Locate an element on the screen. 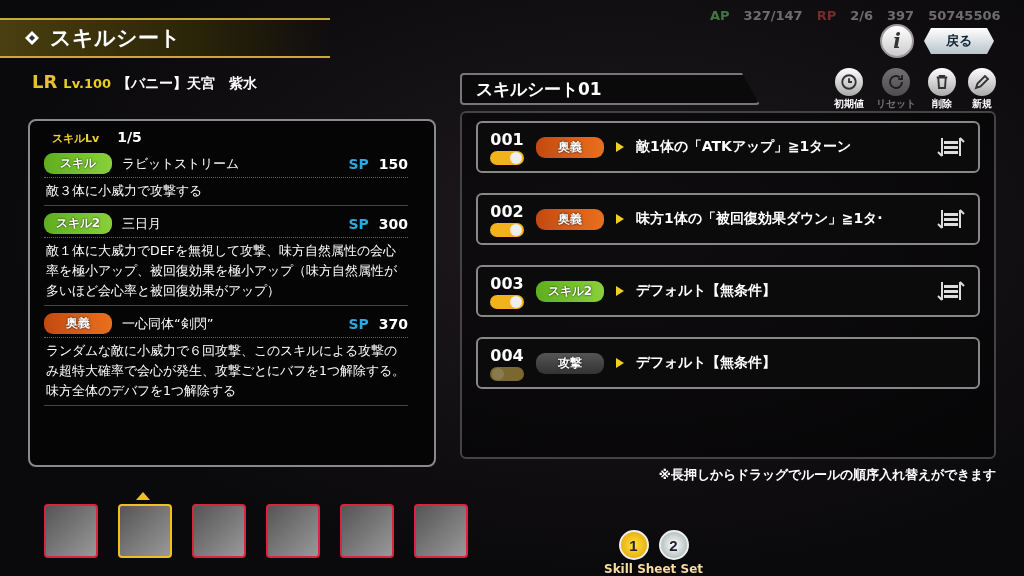 The width and height of the screenshot is (1024, 576). skill-description: 敵１体に大威力でDEFを無視して攻撃、味方自然属性の会心率を極小アップ、被回復効果を極小アップ（味方自然属性が多いほど会心率と被回復効果がアップ） is located at coordinates (226, 272).